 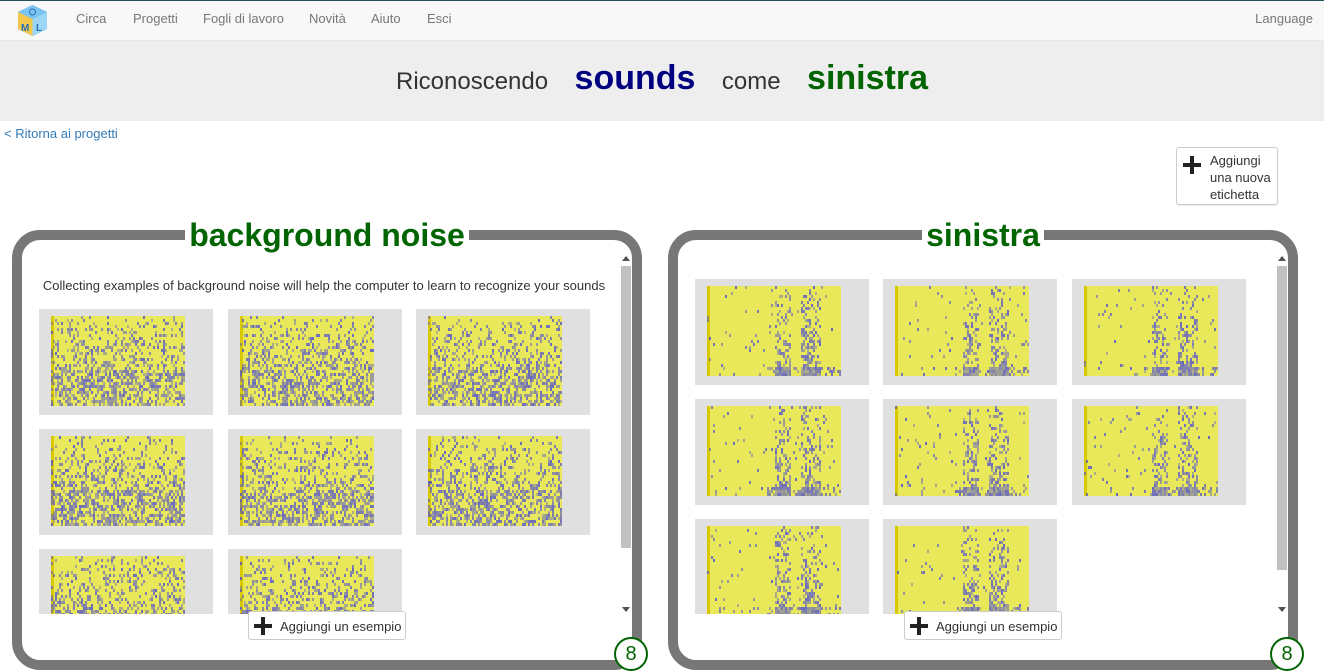 I want to click on label-title: sinistra, so click(x=983, y=235).